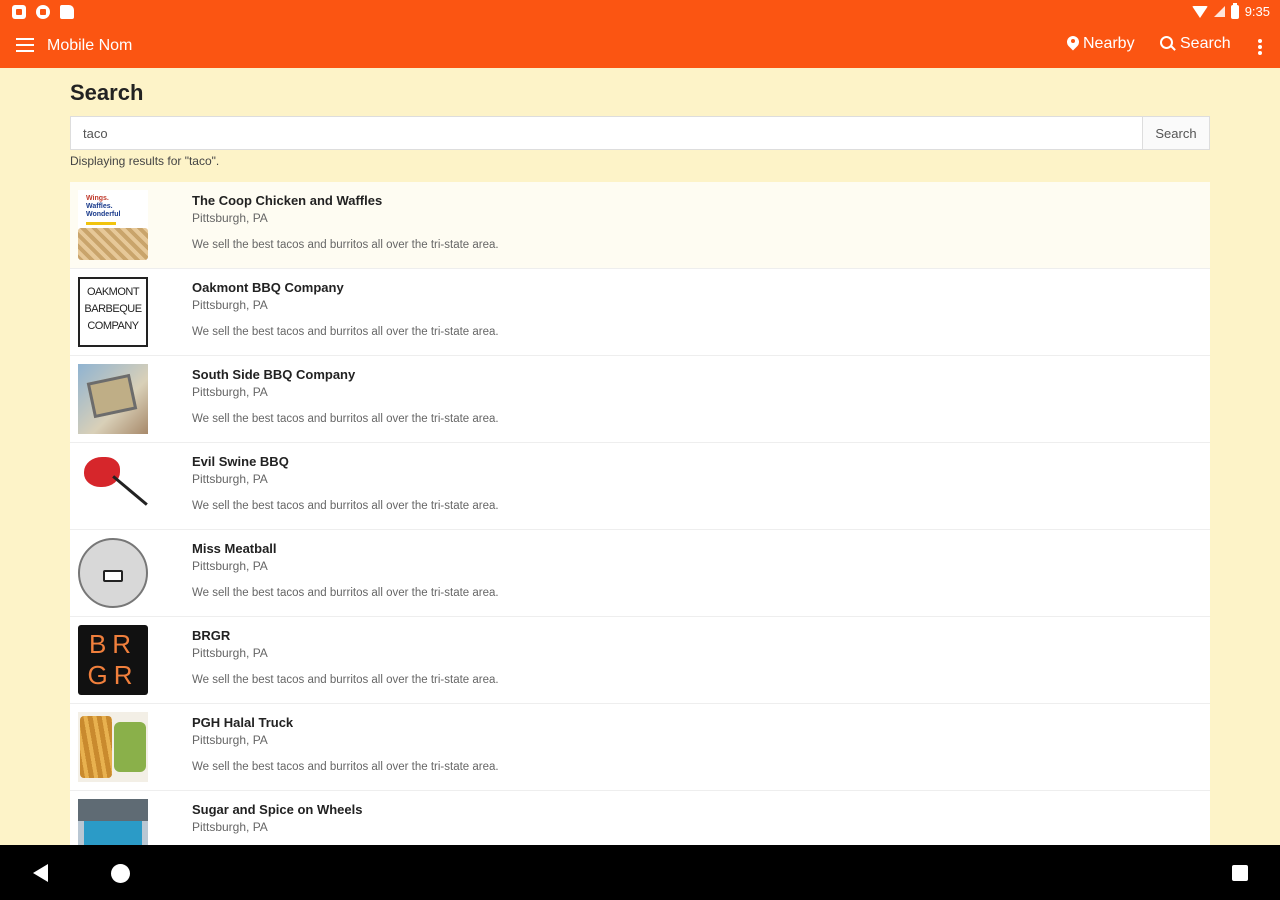  Describe the element at coordinates (25, 45) in the screenshot. I see `hamburger-menu-icon` at that location.